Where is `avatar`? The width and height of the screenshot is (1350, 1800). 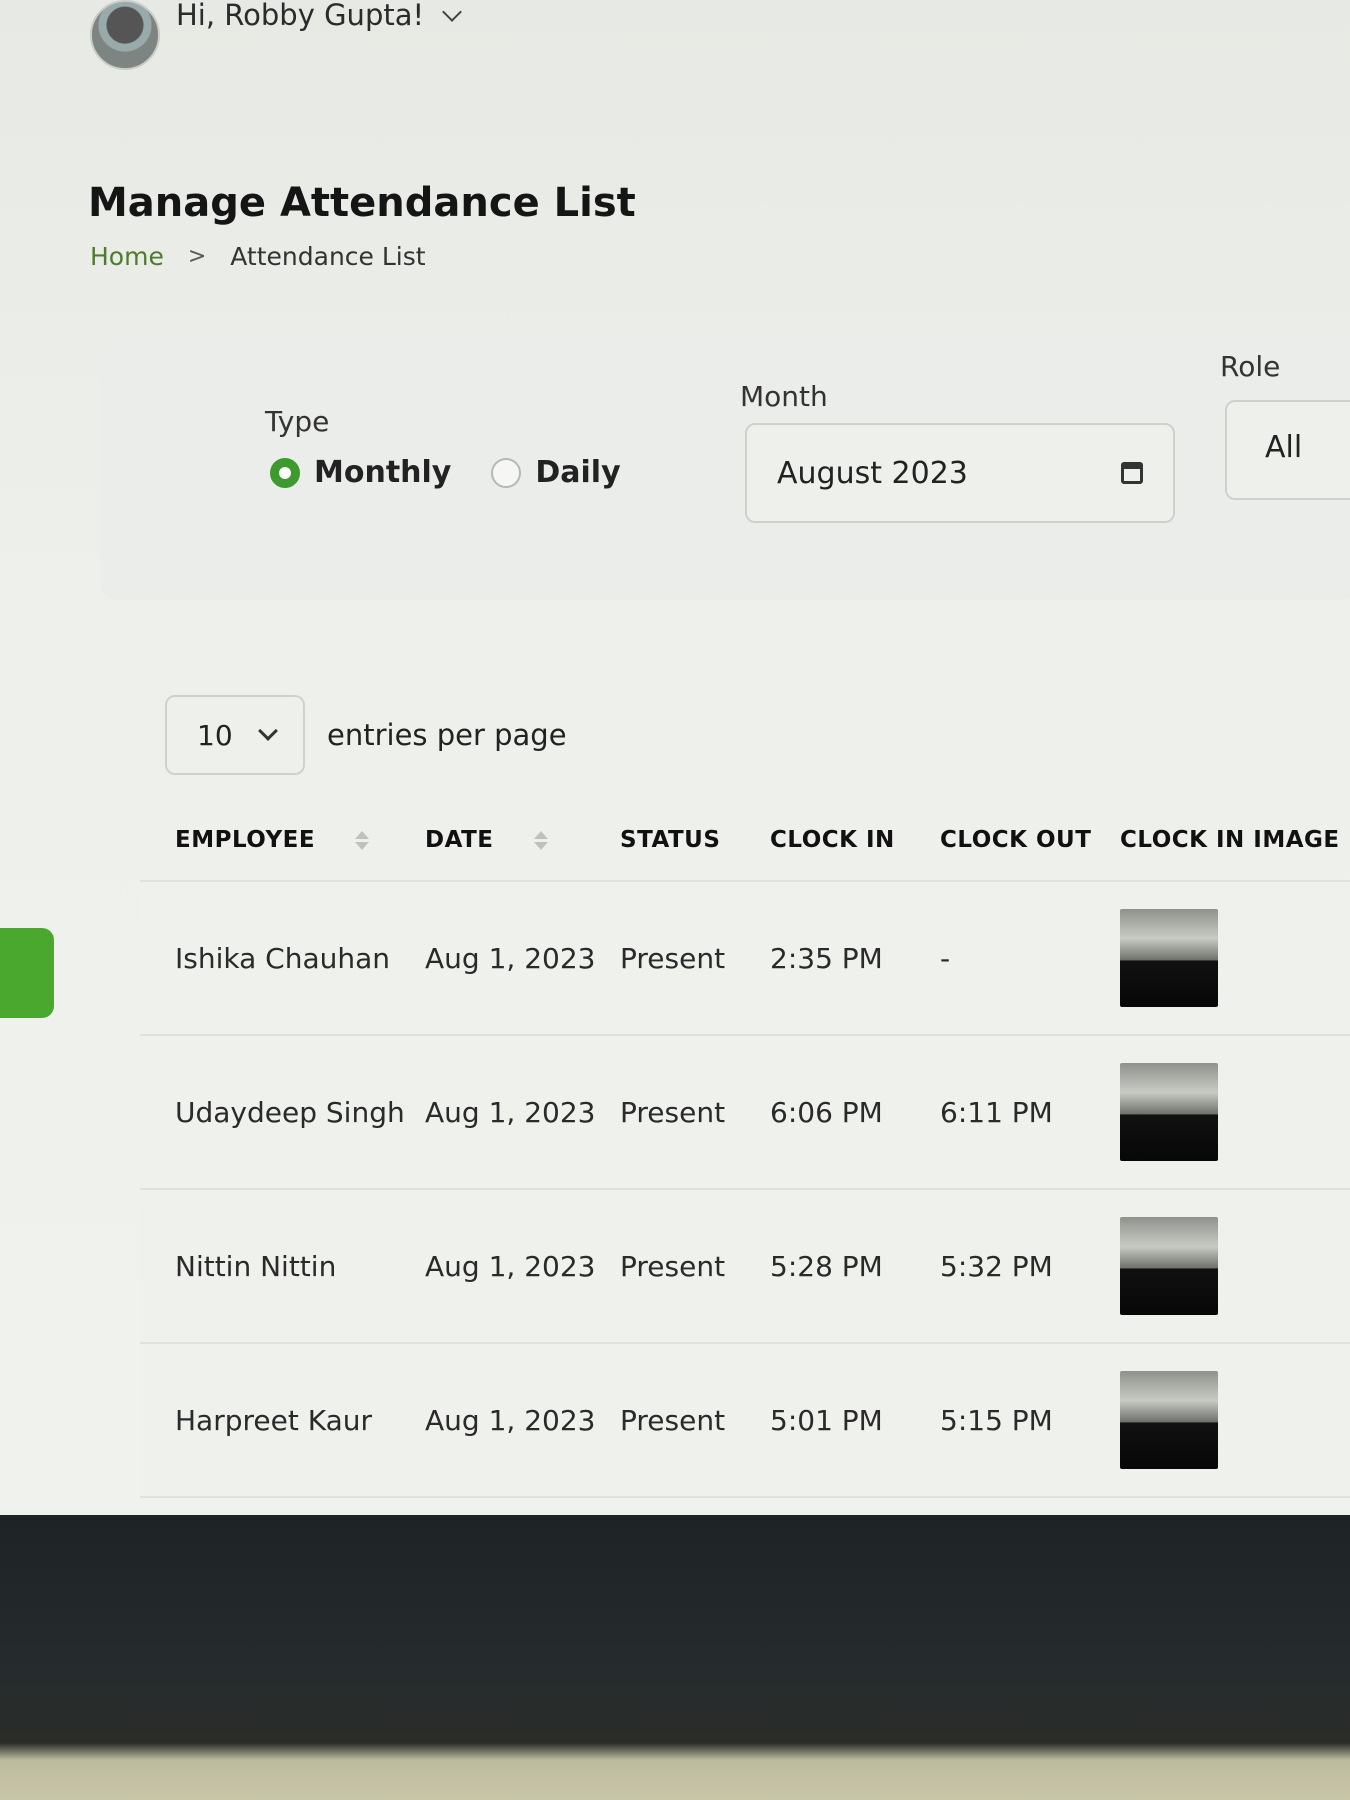
avatar is located at coordinates (125, 35).